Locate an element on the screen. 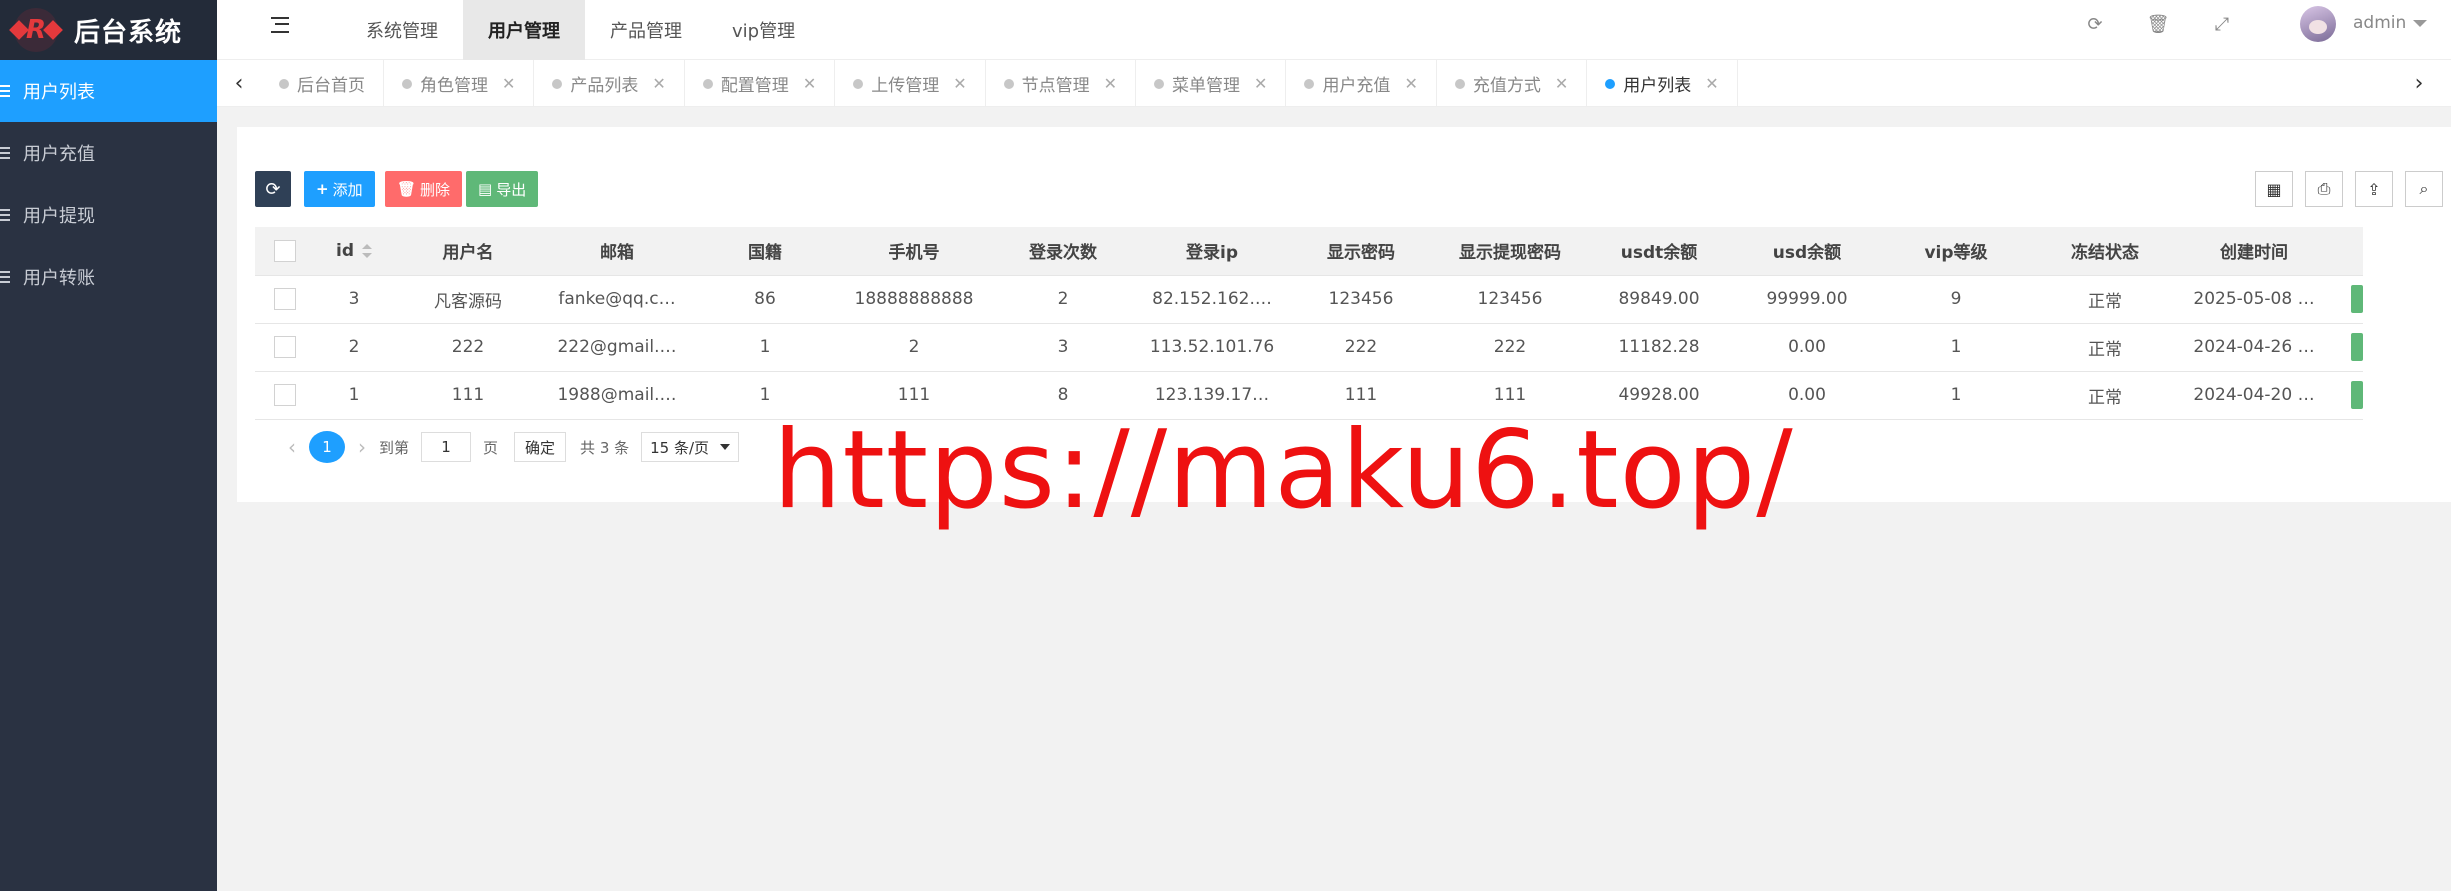 Image resolution: width=2451 pixels, height=891 pixels. tab: 充值方式 ✕ is located at coordinates (1512, 83).